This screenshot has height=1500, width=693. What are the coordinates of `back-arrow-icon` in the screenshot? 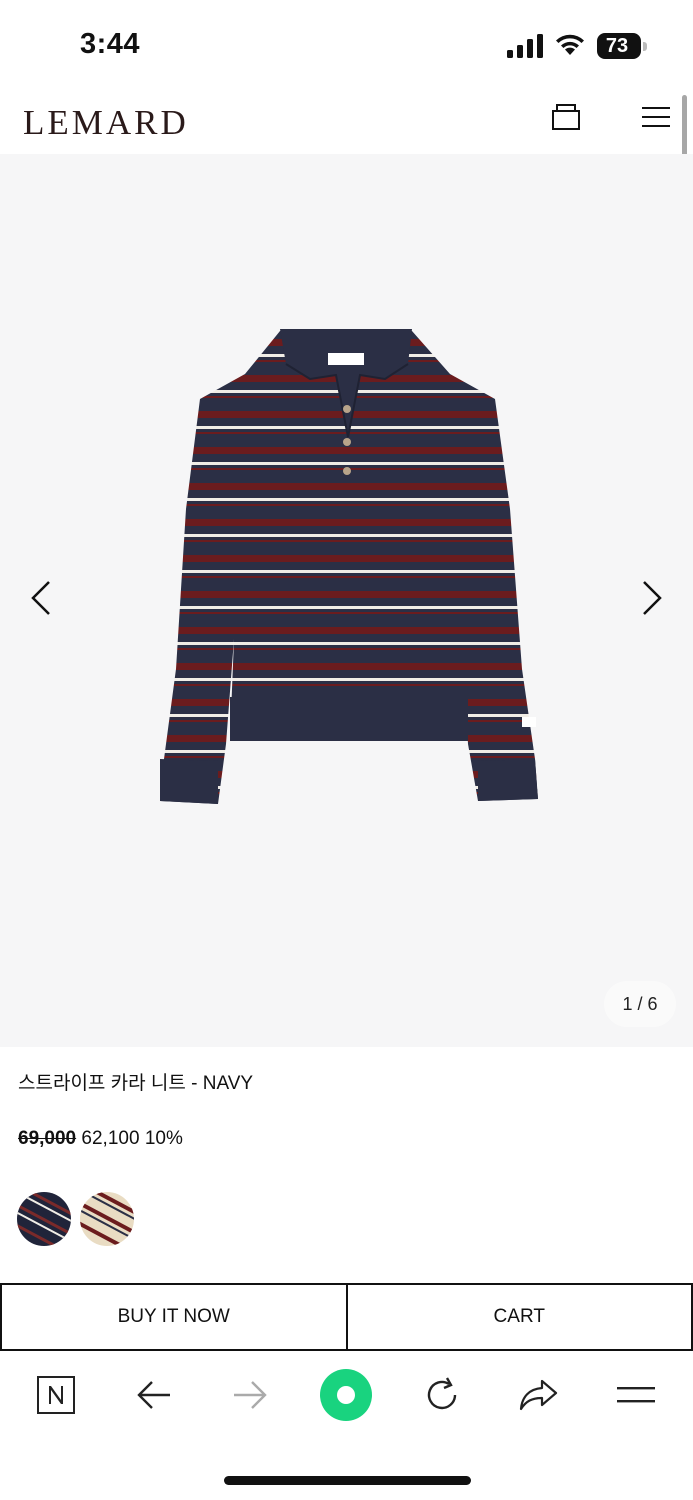 It's located at (154, 1395).